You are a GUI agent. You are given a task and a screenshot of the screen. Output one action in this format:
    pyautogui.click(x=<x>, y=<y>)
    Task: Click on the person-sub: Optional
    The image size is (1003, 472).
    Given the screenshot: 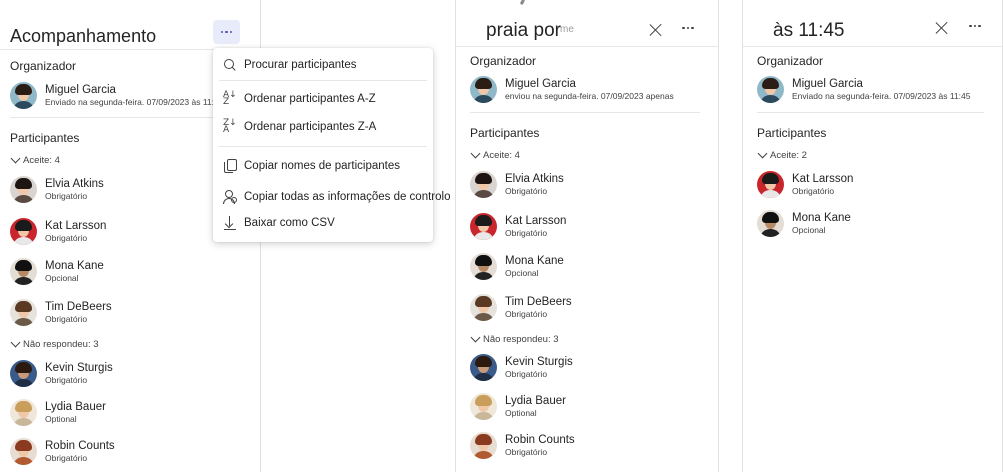 What is the action you would take?
    pyautogui.click(x=61, y=418)
    